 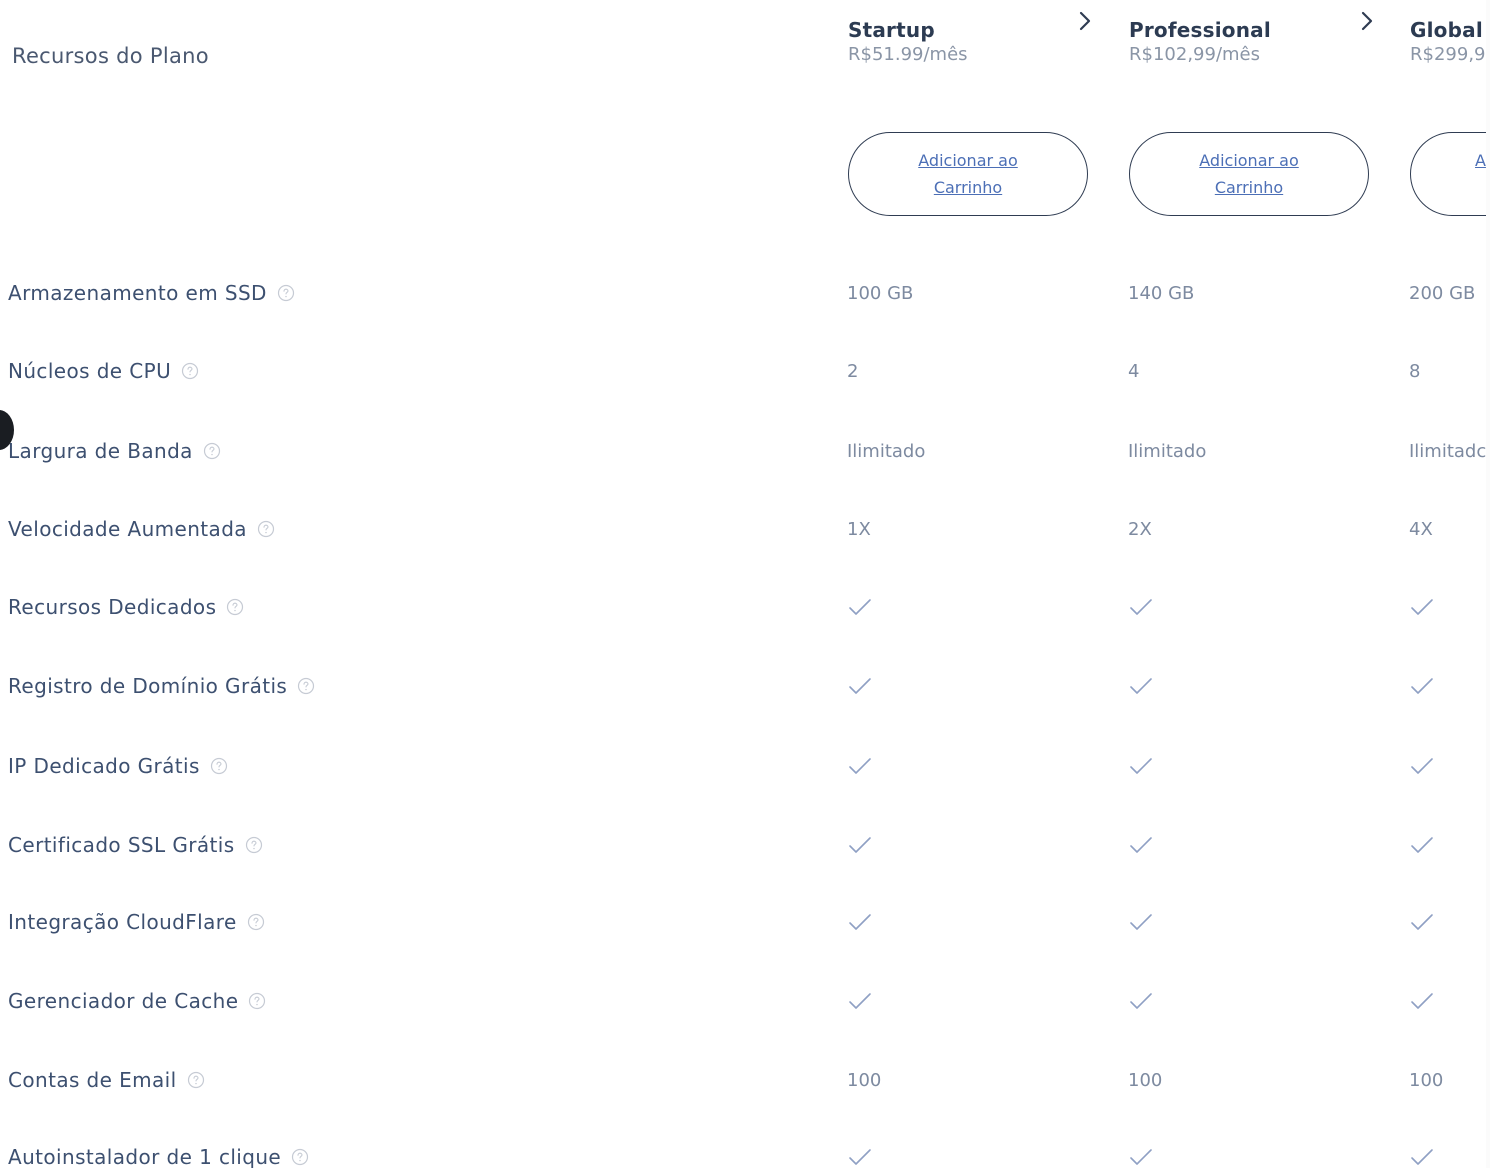 What do you see at coordinates (1447, 451) in the screenshot?
I see `feature-value: Ilimitadc` at bounding box center [1447, 451].